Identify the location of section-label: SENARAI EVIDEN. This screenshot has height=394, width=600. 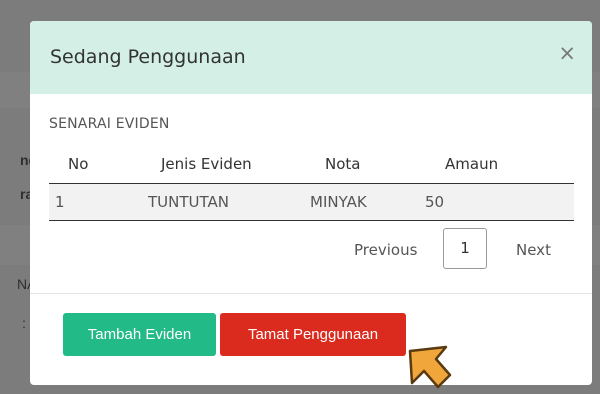
(109, 124).